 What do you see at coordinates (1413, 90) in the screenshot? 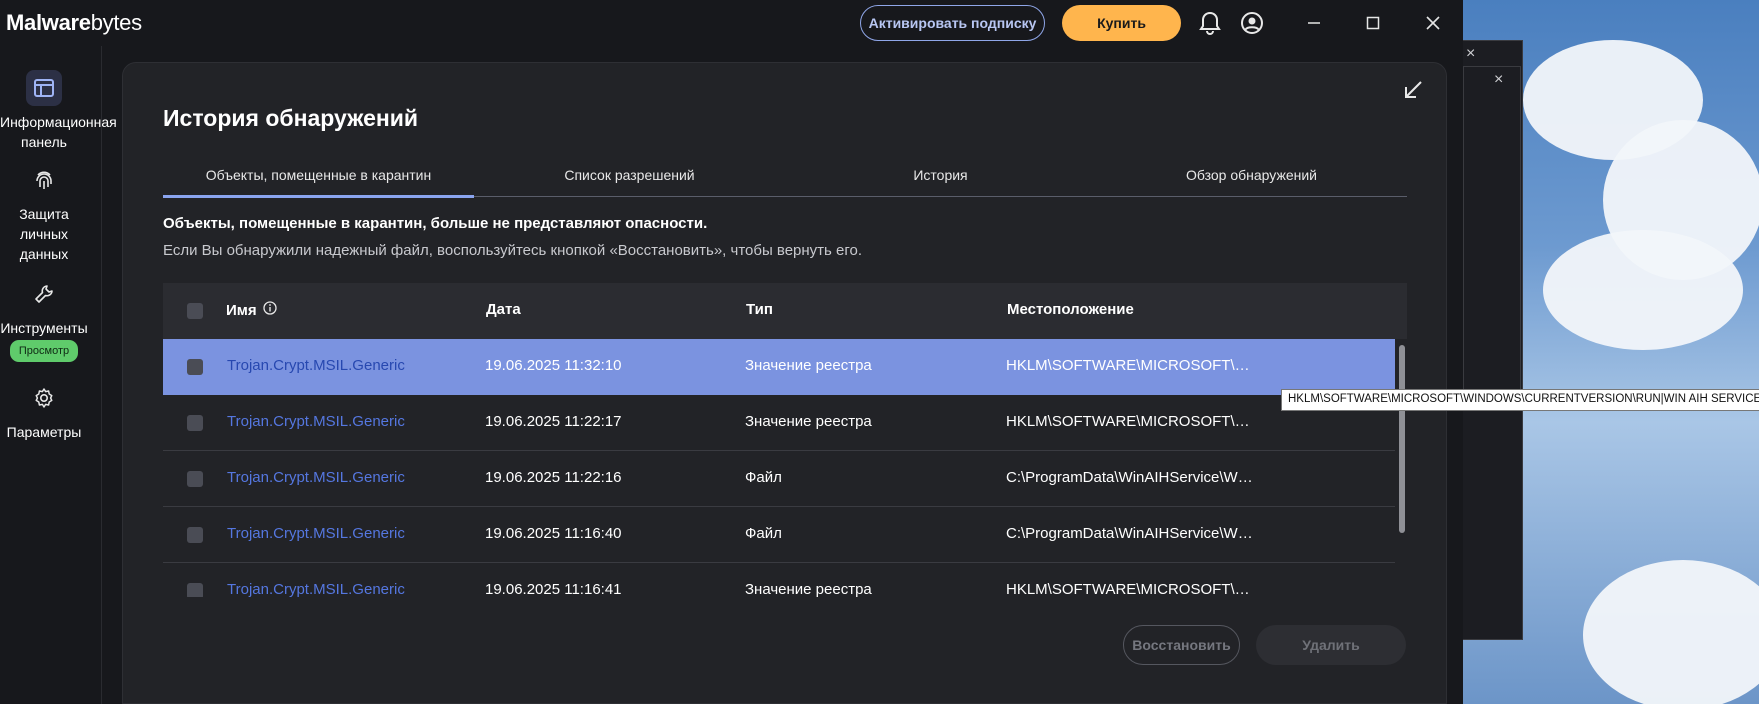
I see `collapse-icon` at bounding box center [1413, 90].